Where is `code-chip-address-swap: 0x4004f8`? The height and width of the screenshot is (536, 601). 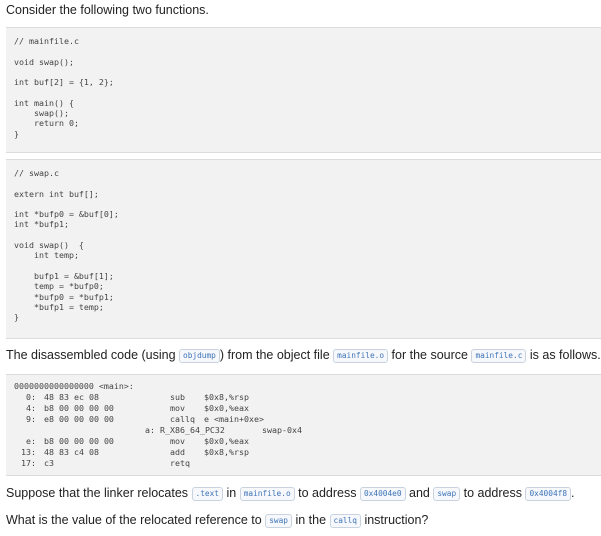 code-chip-address-swap: 0x4004f8 is located at coordinates (548, 494).